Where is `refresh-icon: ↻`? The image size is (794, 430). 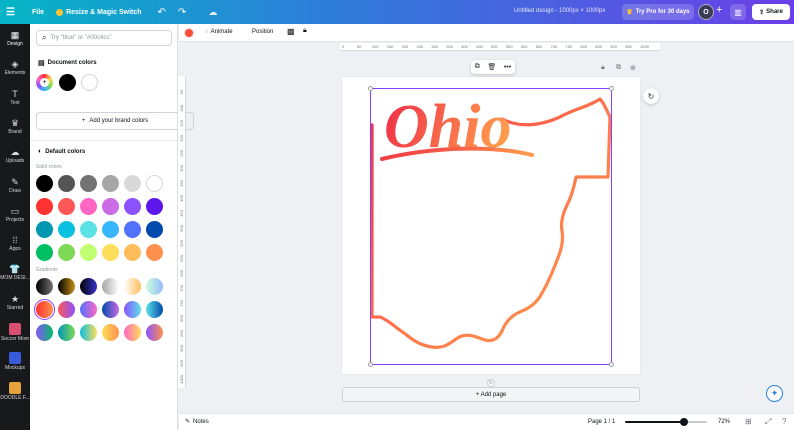
refresh-icon: ↻ is located at coordinates (651, 96).